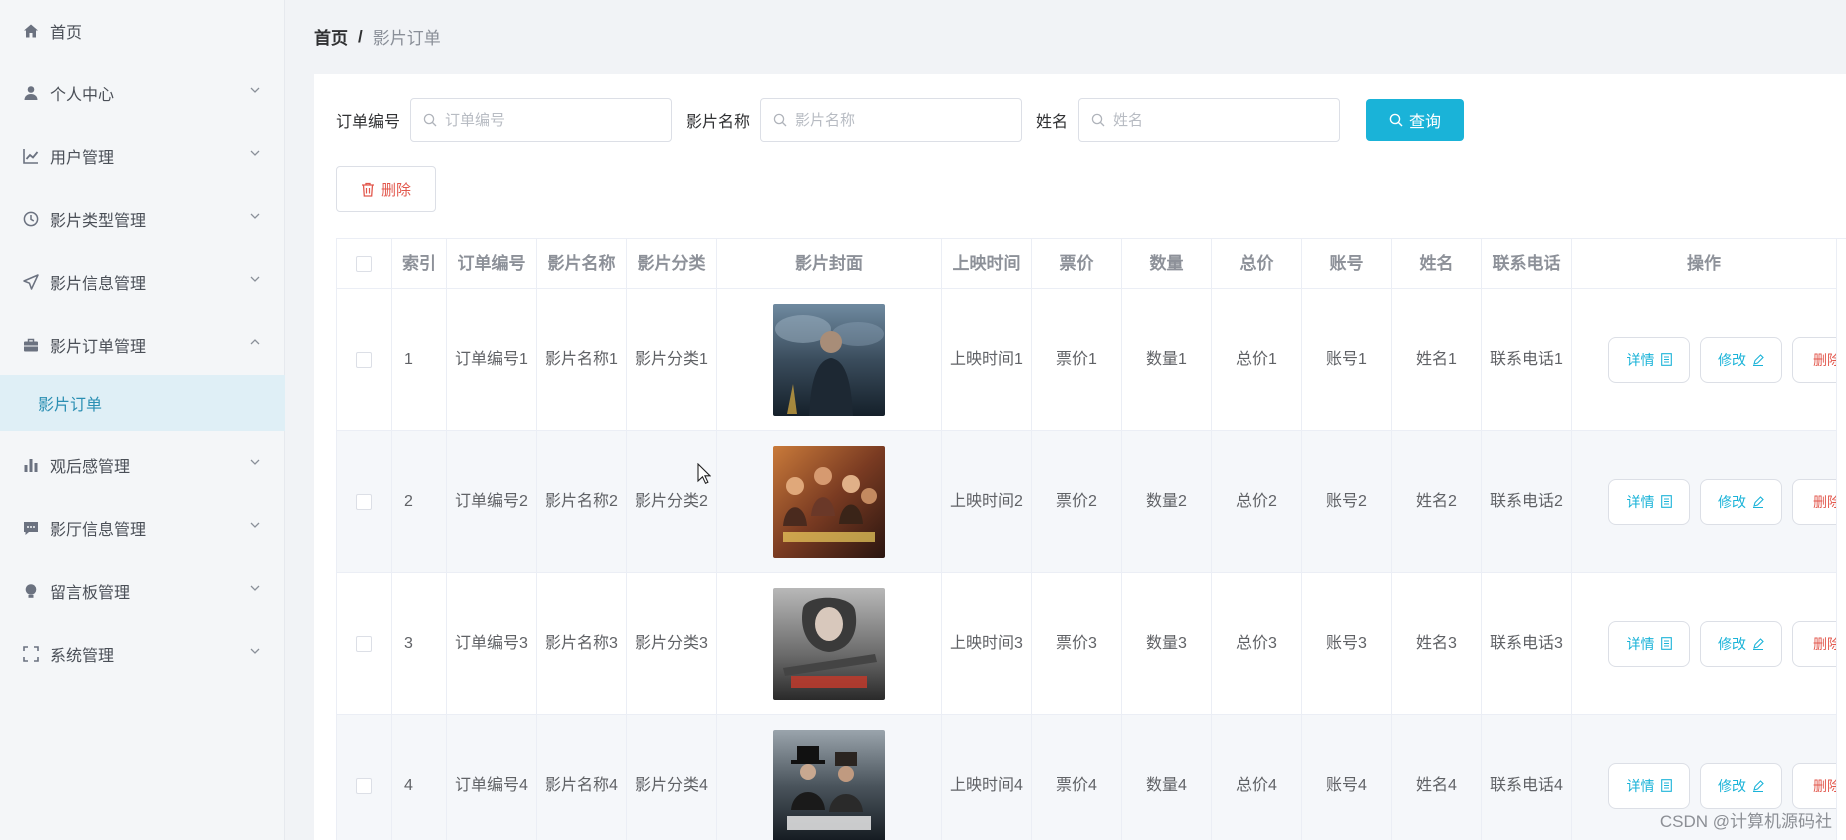 This screenshot has width=1846, height=840. I want to click on total-cell: 总价3, so click(1257, 644).